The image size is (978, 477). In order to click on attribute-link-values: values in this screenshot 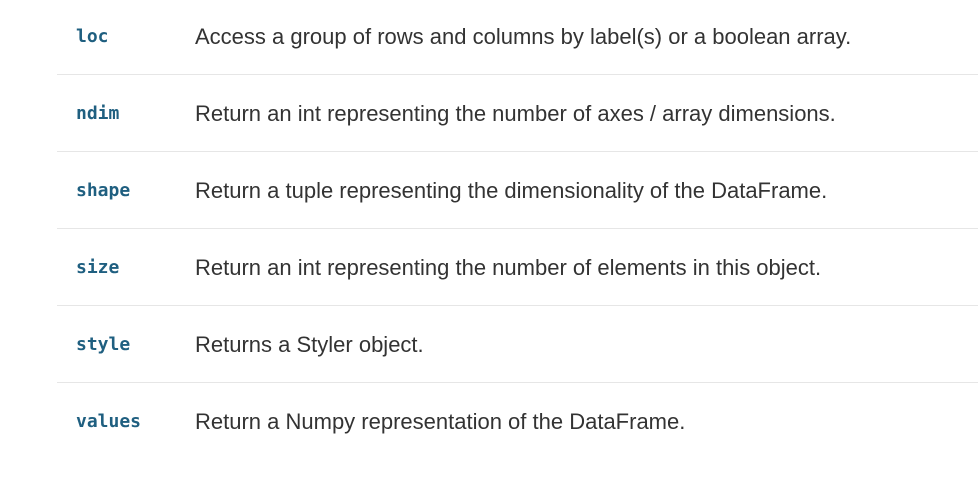, I will do `click(108, 421)`.